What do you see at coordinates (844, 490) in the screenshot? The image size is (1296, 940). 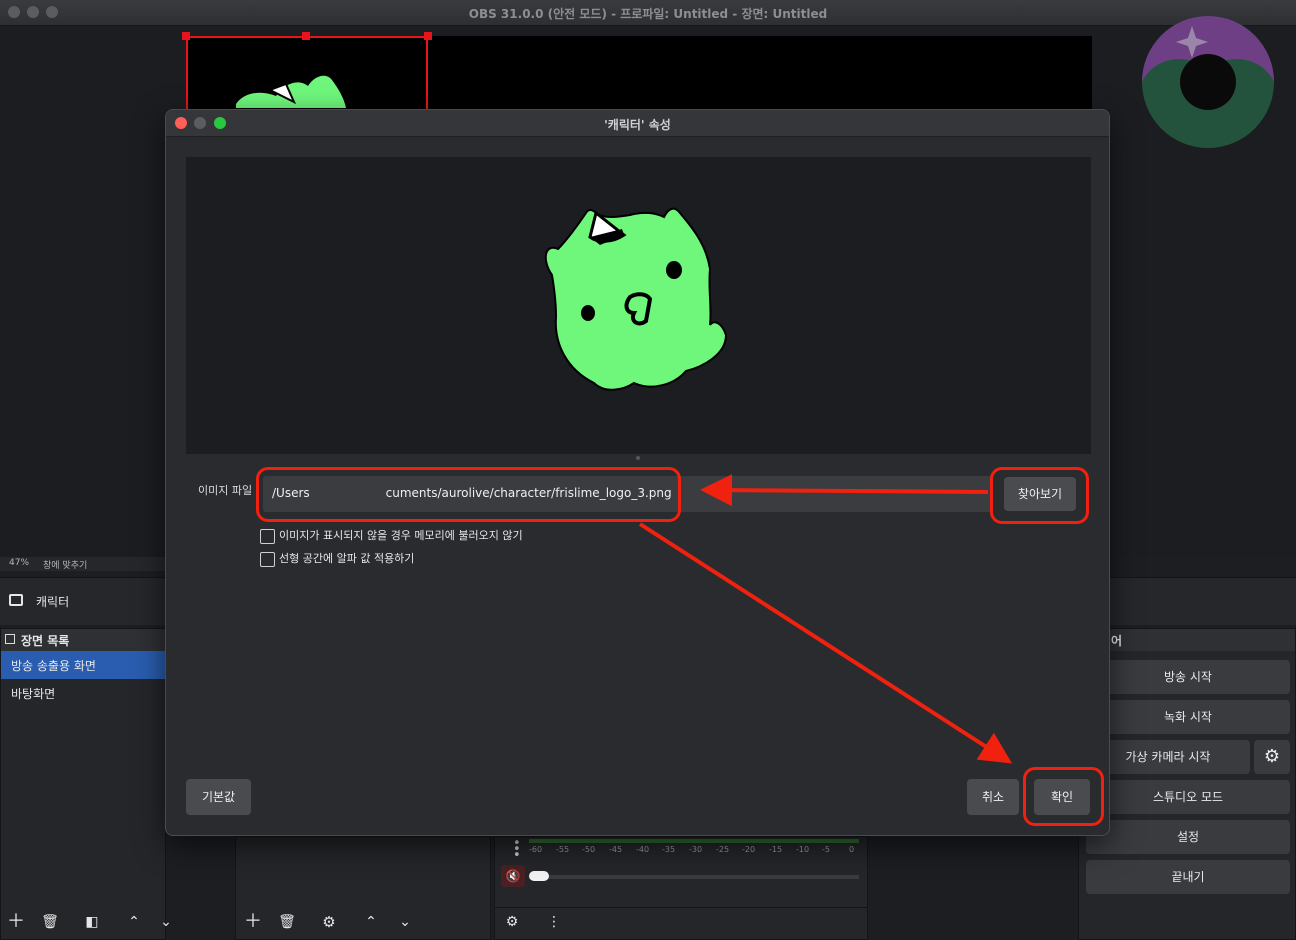 I see `arrow-to-path` at bounding box center [844, 490].